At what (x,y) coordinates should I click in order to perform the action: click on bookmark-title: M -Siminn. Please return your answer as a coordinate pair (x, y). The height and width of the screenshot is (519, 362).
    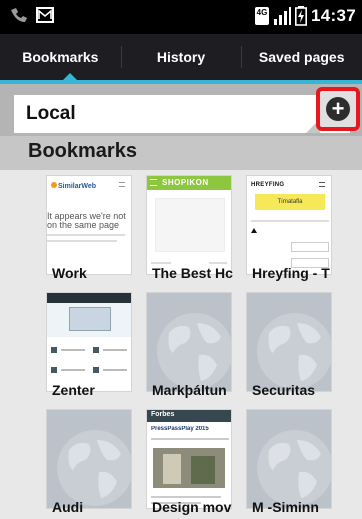
    Looking at the image, I should click on (301, 507).